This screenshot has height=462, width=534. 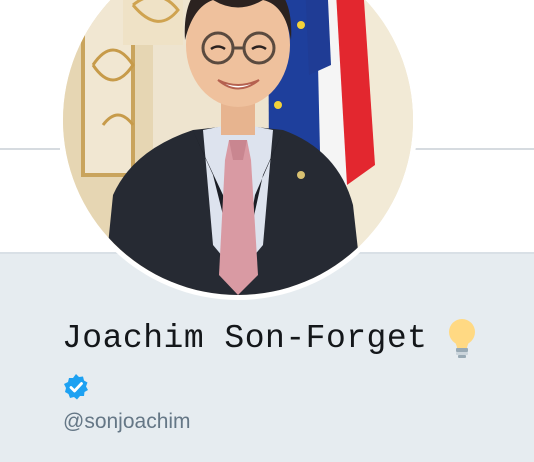 I want to click on header-divider-right, so click(x=473, y=149).